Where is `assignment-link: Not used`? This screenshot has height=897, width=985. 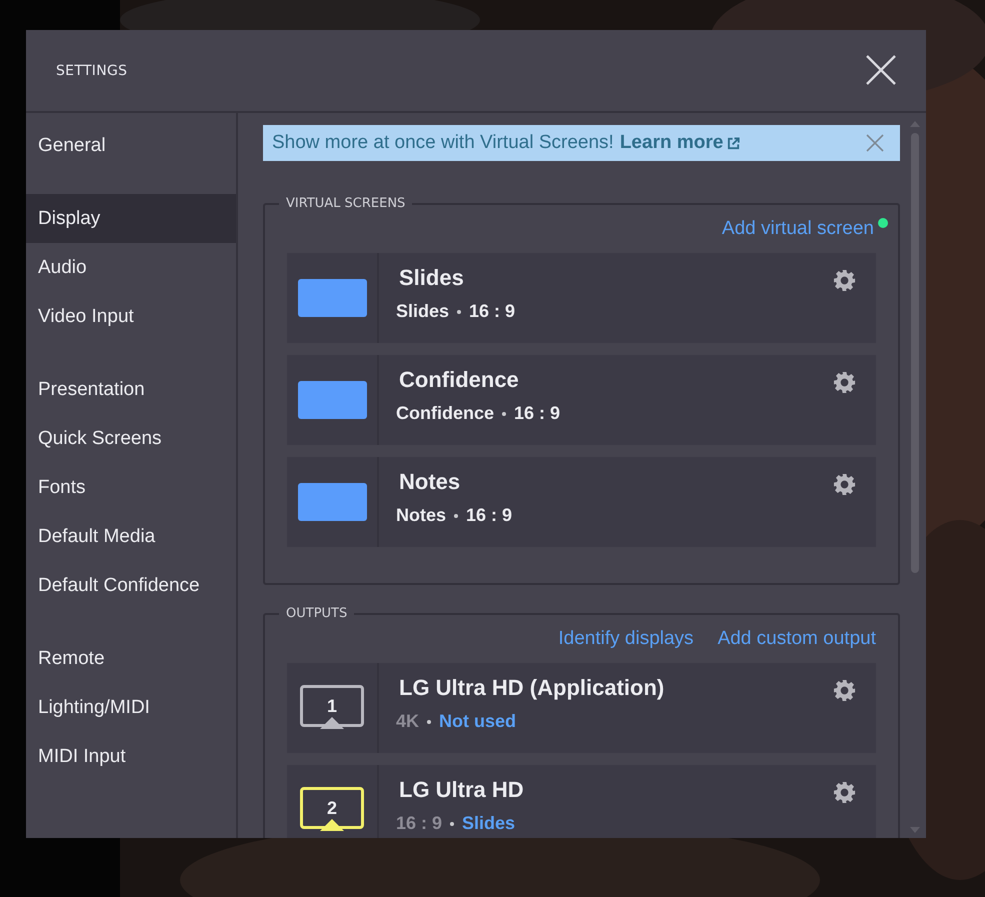 assignment-link: Not used is located at coordinates (477, 721).